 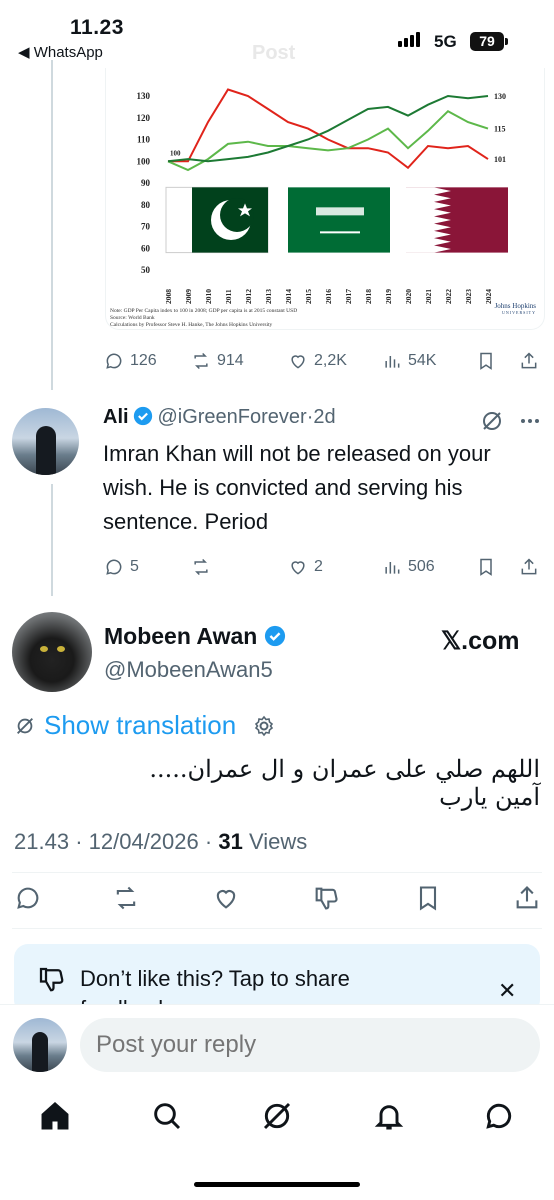 I want to click on y-tick-label: 60, so click(x=146, y=248).